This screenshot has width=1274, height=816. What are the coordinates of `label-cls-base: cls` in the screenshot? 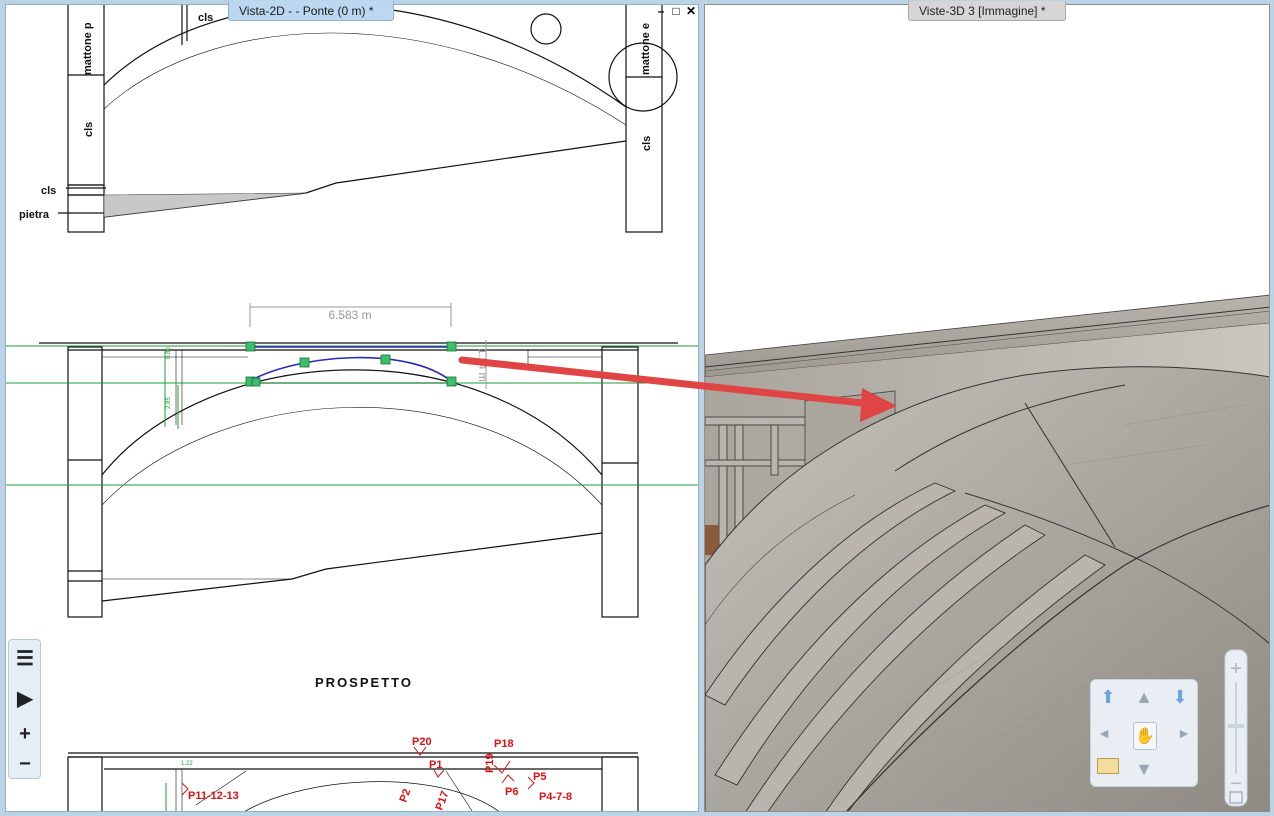 It's located at (48, 191).